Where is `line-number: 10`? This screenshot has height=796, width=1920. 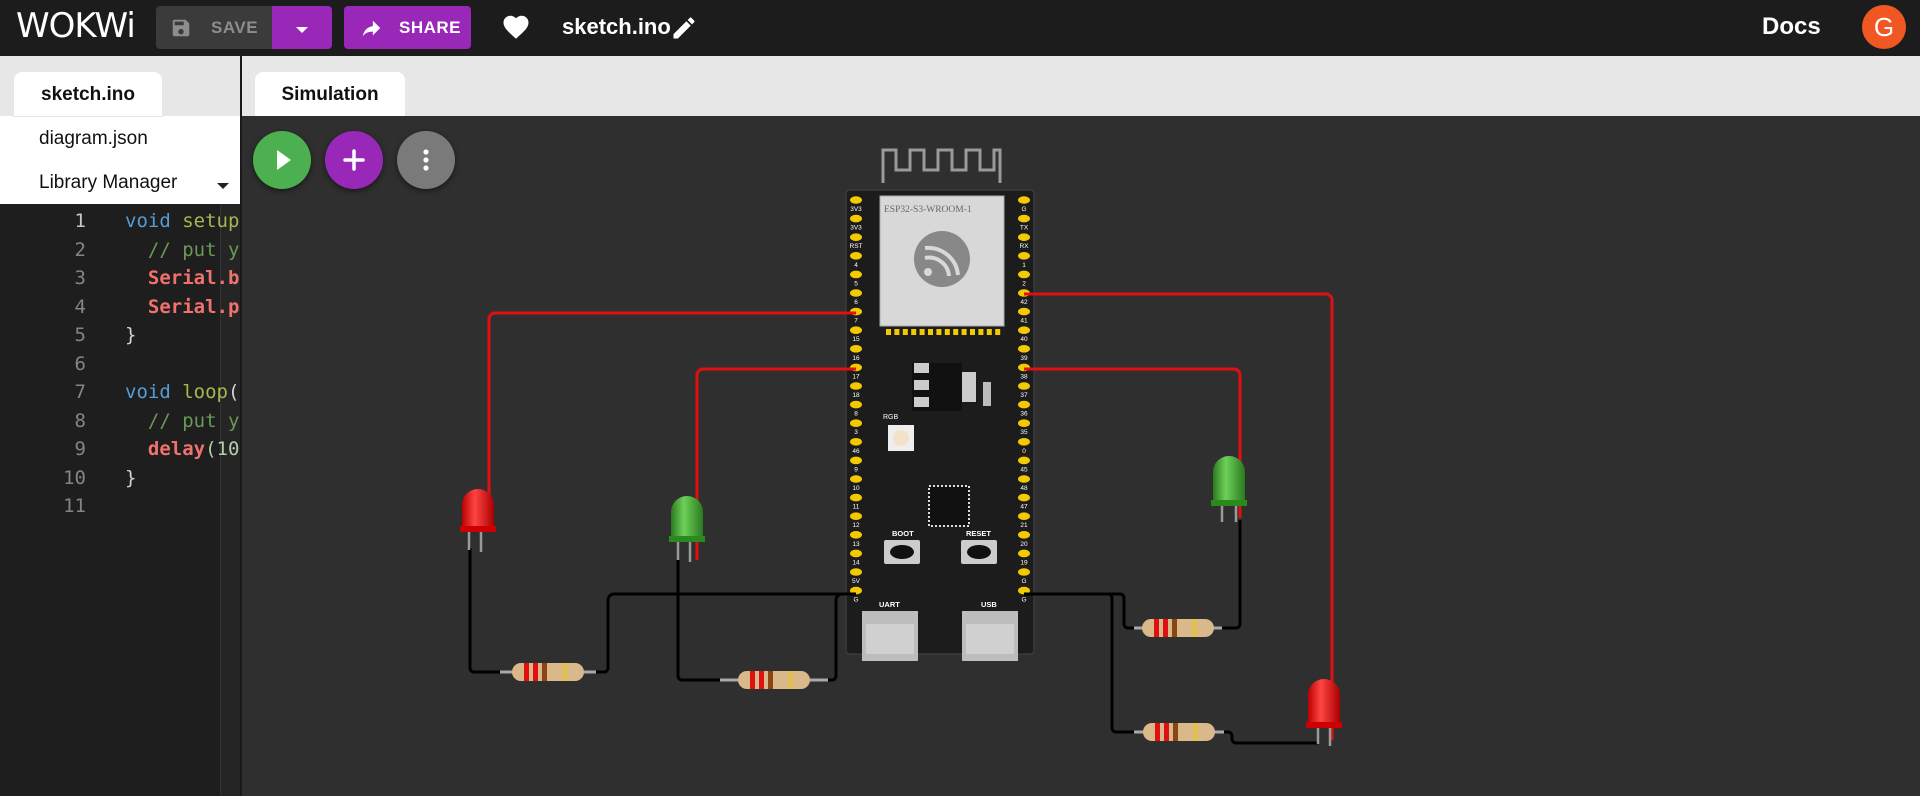
line-number: 10 is located at coordinates (74, 477).